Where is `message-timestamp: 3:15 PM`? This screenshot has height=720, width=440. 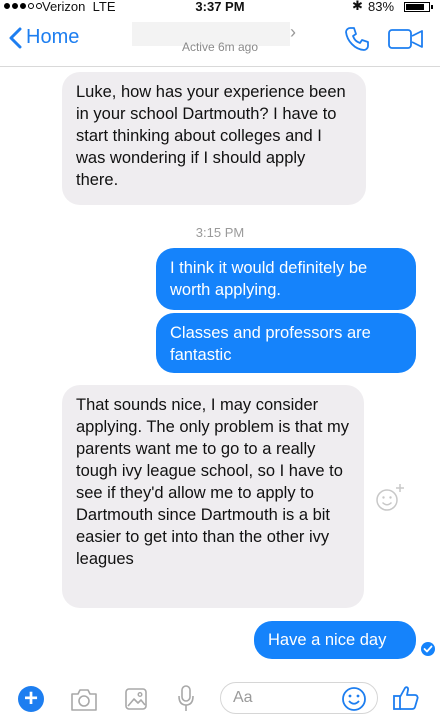 message-timestamp: 3:15 PM is located at coordinates (220, 232).